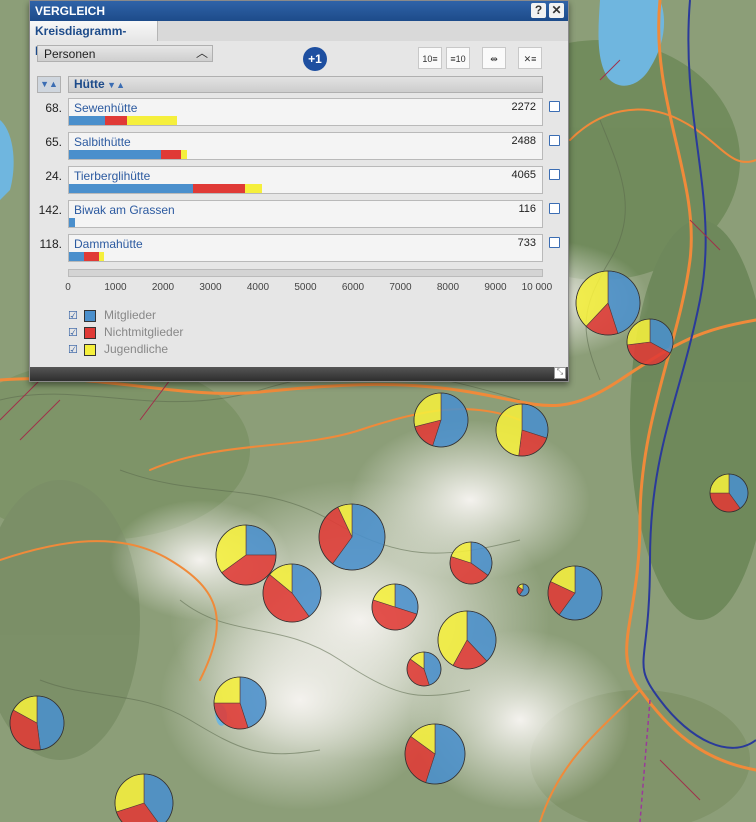 The width and height of the screenshot is (756, 822). Describe the element at coordinates (305, 84) in the screenshot. I see `column-header-hut: Hütte ▼▲` at that location.